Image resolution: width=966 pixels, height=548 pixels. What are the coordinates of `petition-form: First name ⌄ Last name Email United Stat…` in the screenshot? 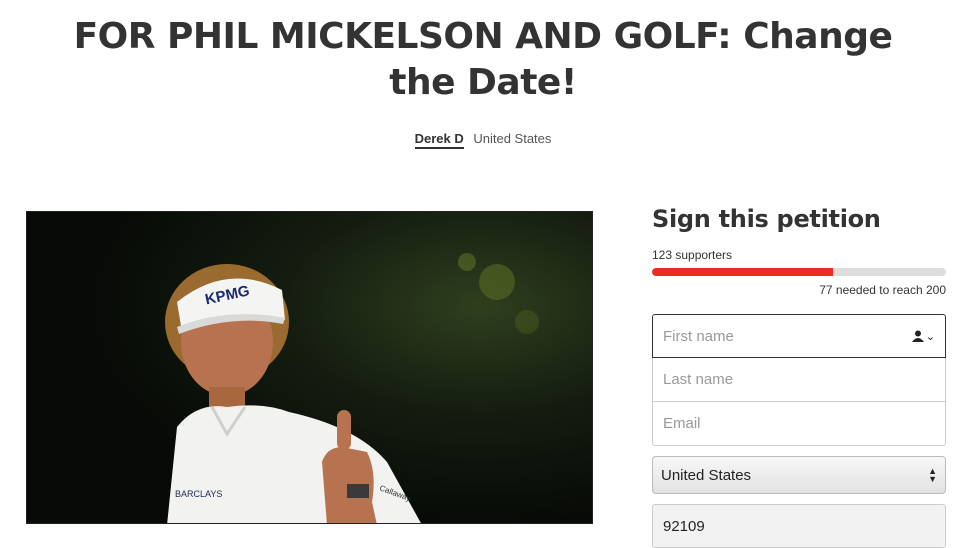 It's located at (799, 431).